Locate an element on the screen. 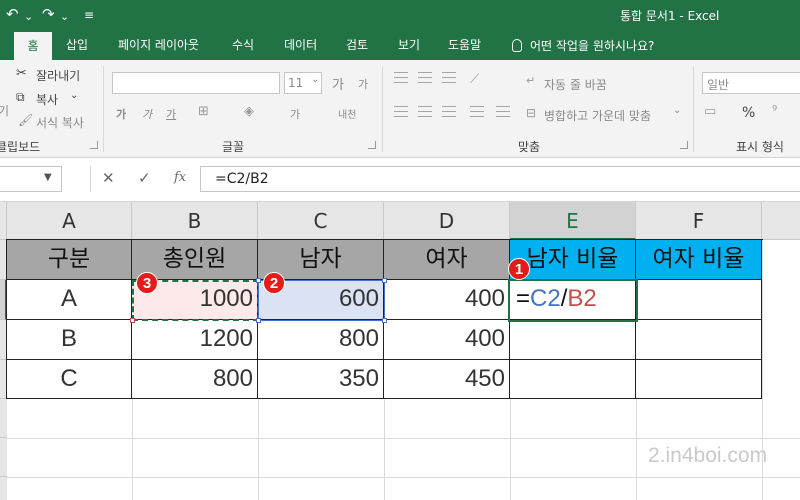 The image size is (800, 500). tab-view: 보기 is located at coordinates (409, 45).